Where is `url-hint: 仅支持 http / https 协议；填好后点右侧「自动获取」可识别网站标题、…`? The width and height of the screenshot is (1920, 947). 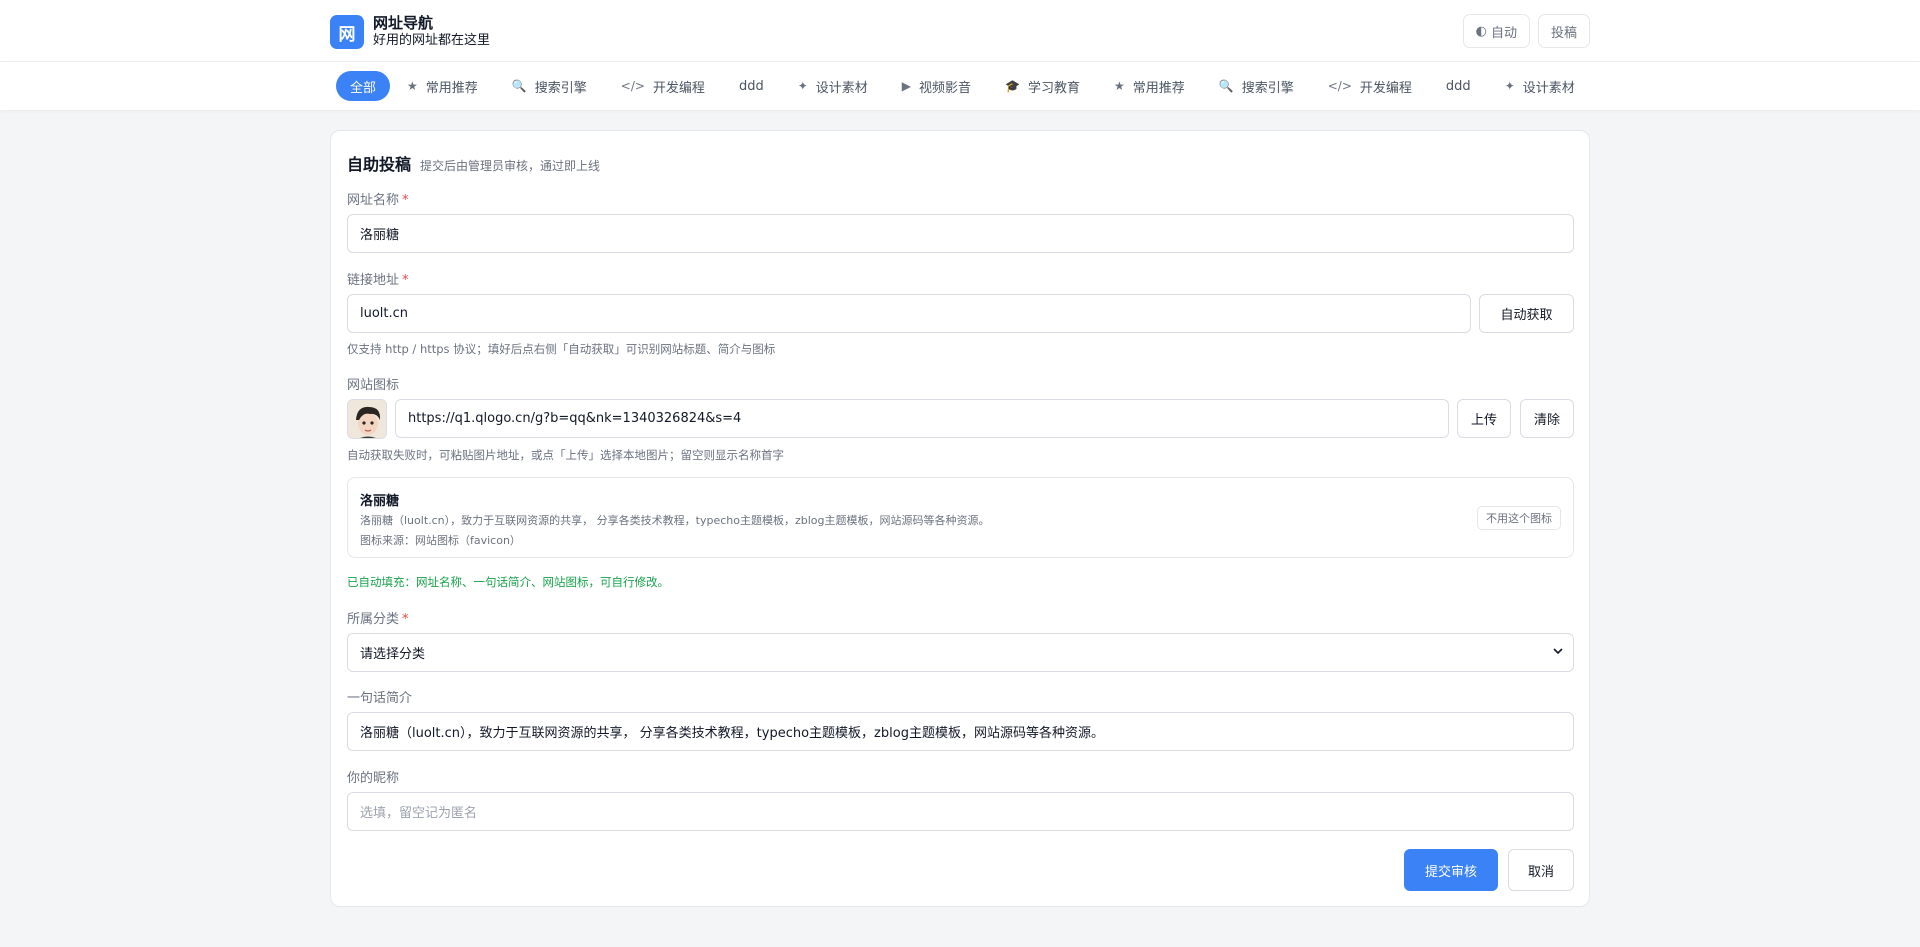 url-hint: 仅支持 http / https 协议；填好后点右侧「自动获取」可识别网站标题、… is located at coordinates (561, 349).